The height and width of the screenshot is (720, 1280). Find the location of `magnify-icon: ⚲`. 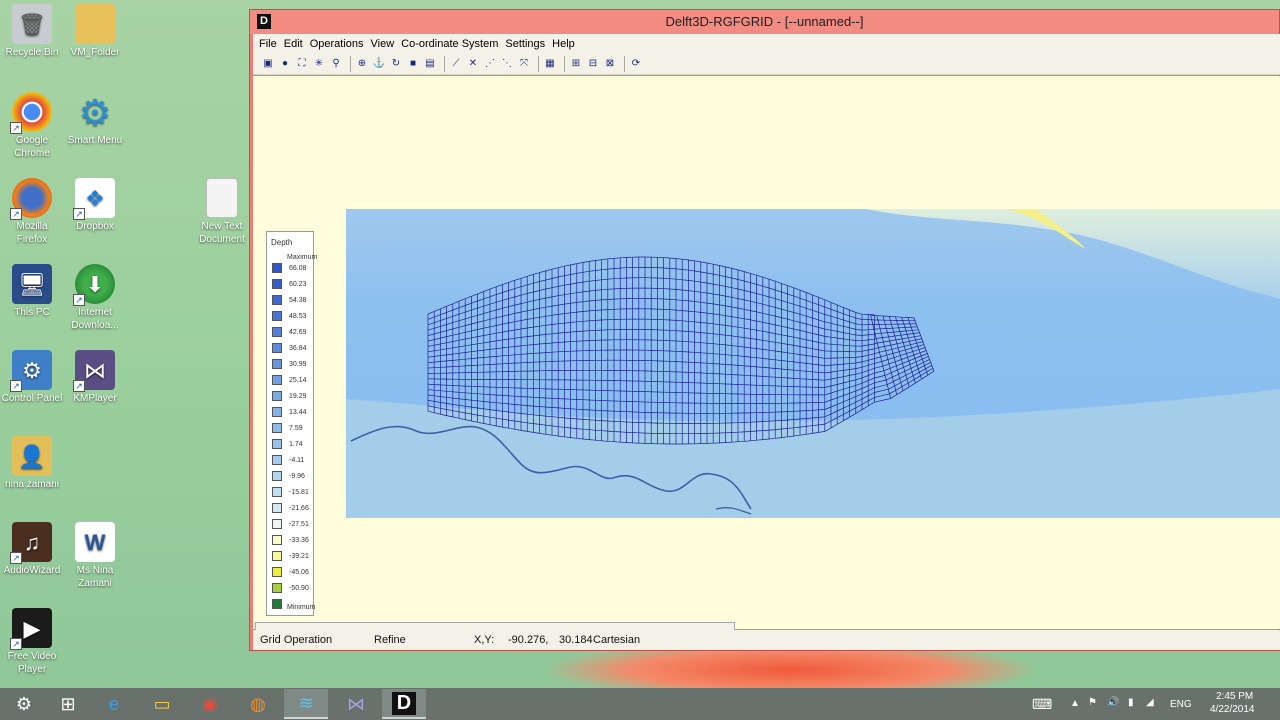

magnify-icon: ⚲ is located at coordinates (336, 64).